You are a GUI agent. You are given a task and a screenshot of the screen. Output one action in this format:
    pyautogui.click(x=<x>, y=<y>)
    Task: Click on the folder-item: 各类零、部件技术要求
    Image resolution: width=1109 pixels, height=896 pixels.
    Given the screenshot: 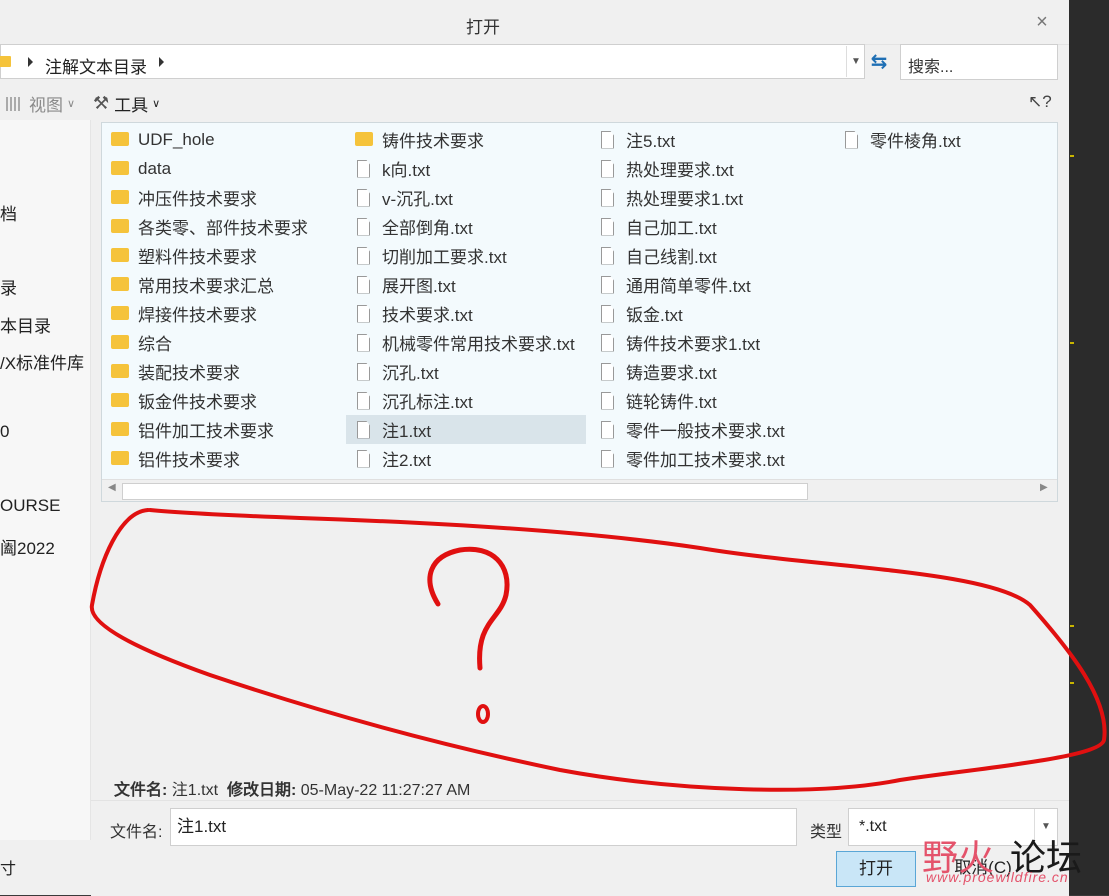 What is the action you would take?
    pyautogui.click(x=222, y=226)
    